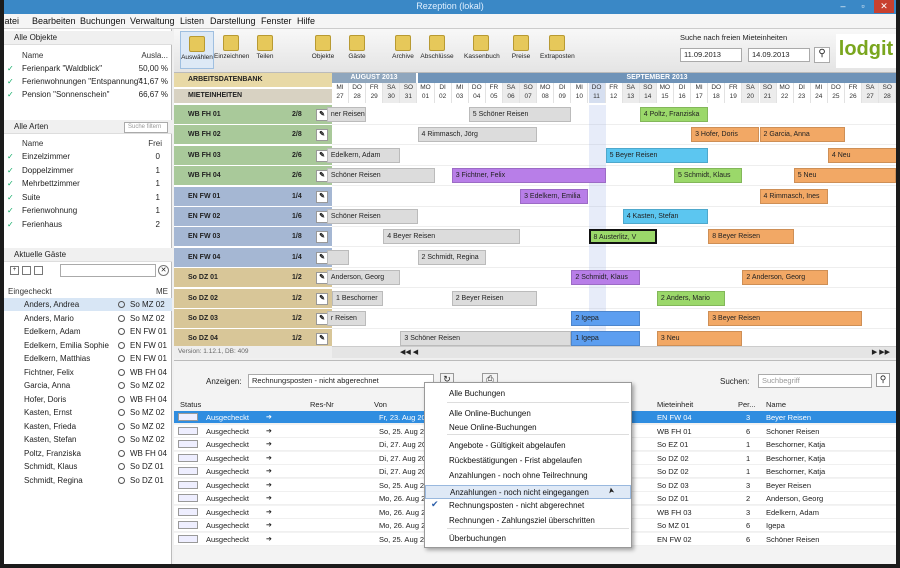  Describe the element at coordinates (785, 318) in the screenshot. I see `booking-bar: 3 Beyer Reisen` at that location.